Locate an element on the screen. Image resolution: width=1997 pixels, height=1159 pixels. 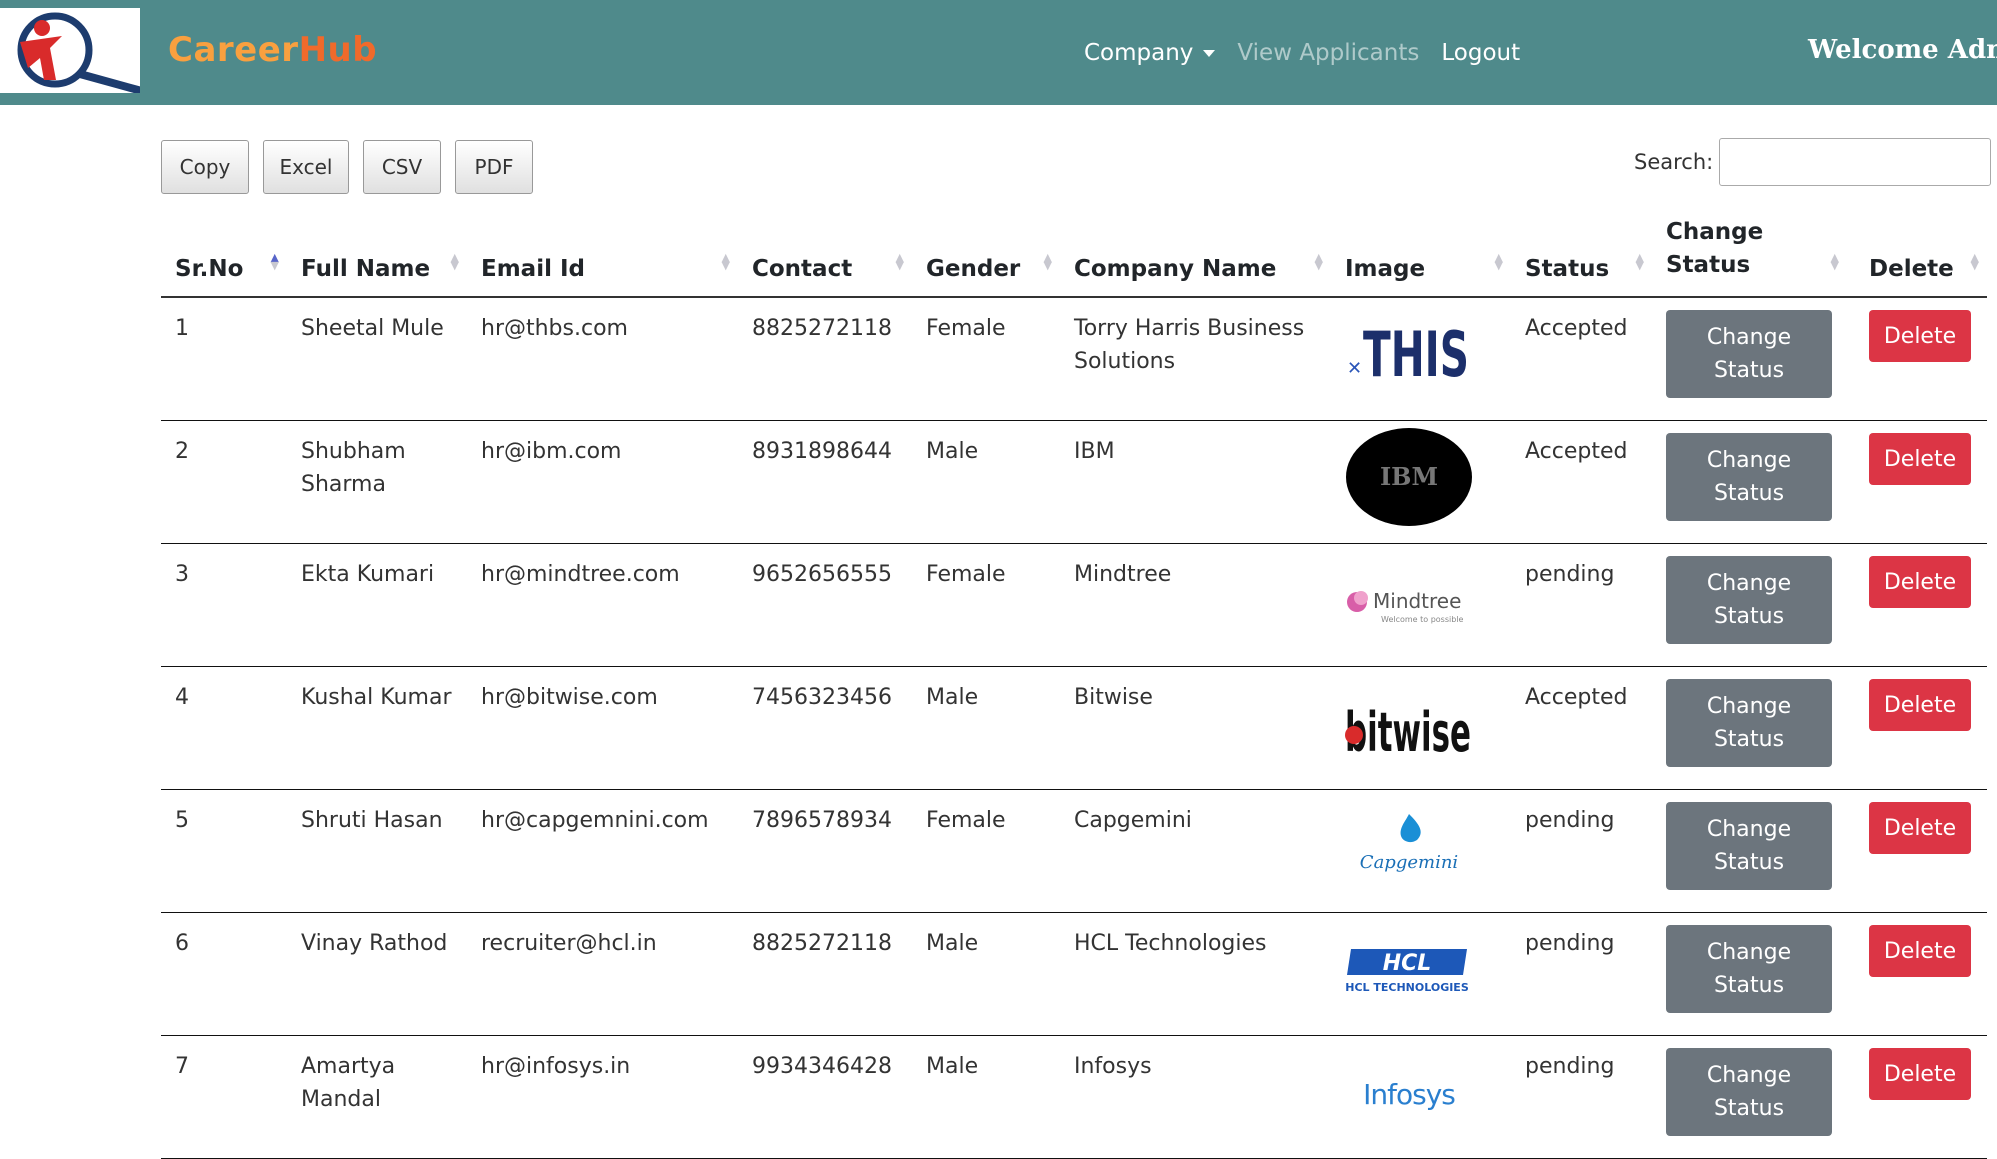
pdf-button: PDF is located at coordinates (494, 167).